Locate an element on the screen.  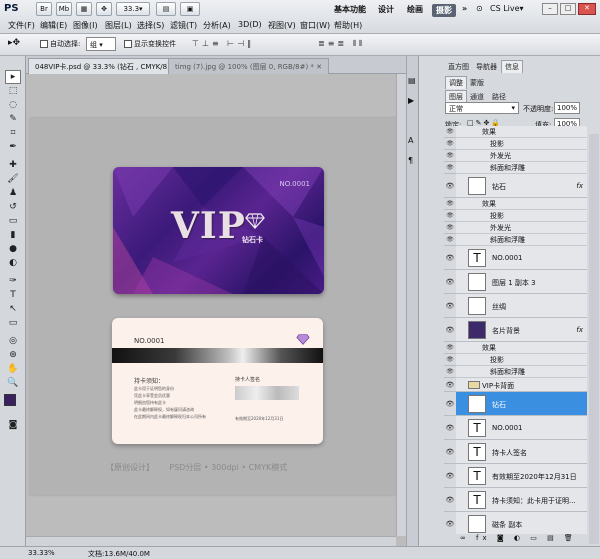
blend-mode-select: 正常 ▾ is located at coordinates (482, 108).